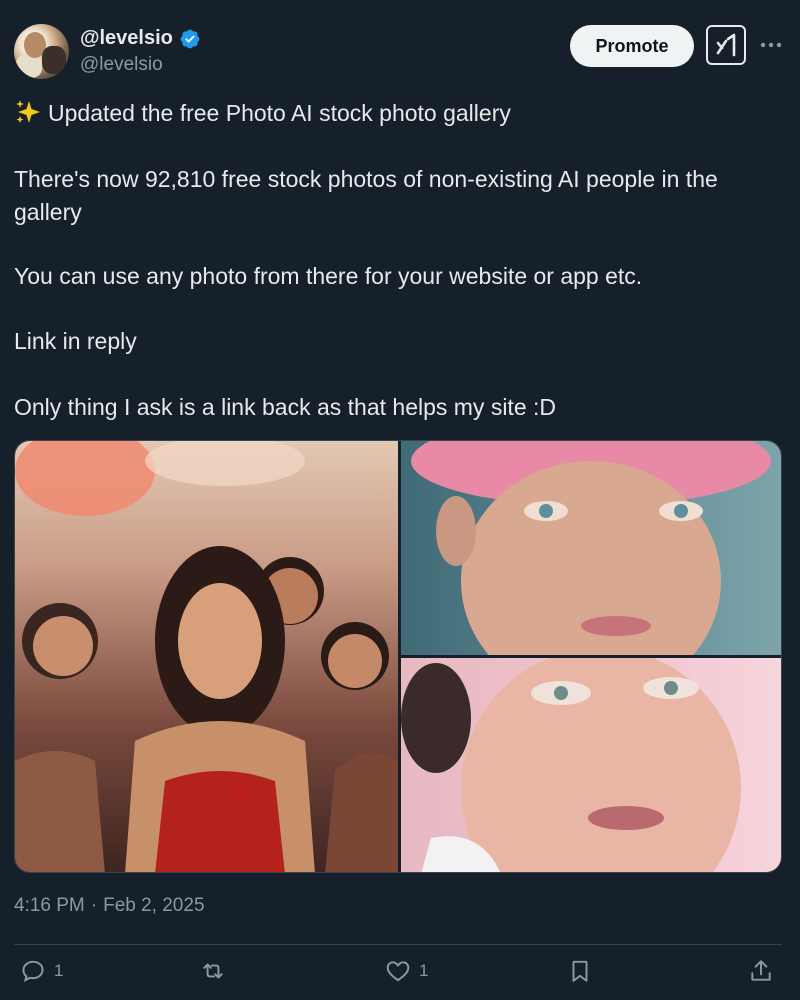 The image size is (800, 1000). I want to click on action-bar: 1 1, so click(400, 978).